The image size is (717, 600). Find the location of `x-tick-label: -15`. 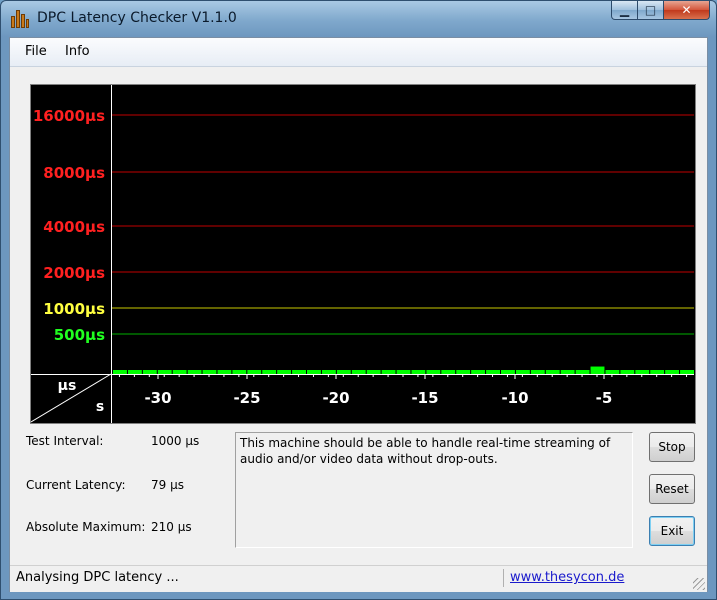

x-tick-label: -15 is located at coordinates (424, 398).